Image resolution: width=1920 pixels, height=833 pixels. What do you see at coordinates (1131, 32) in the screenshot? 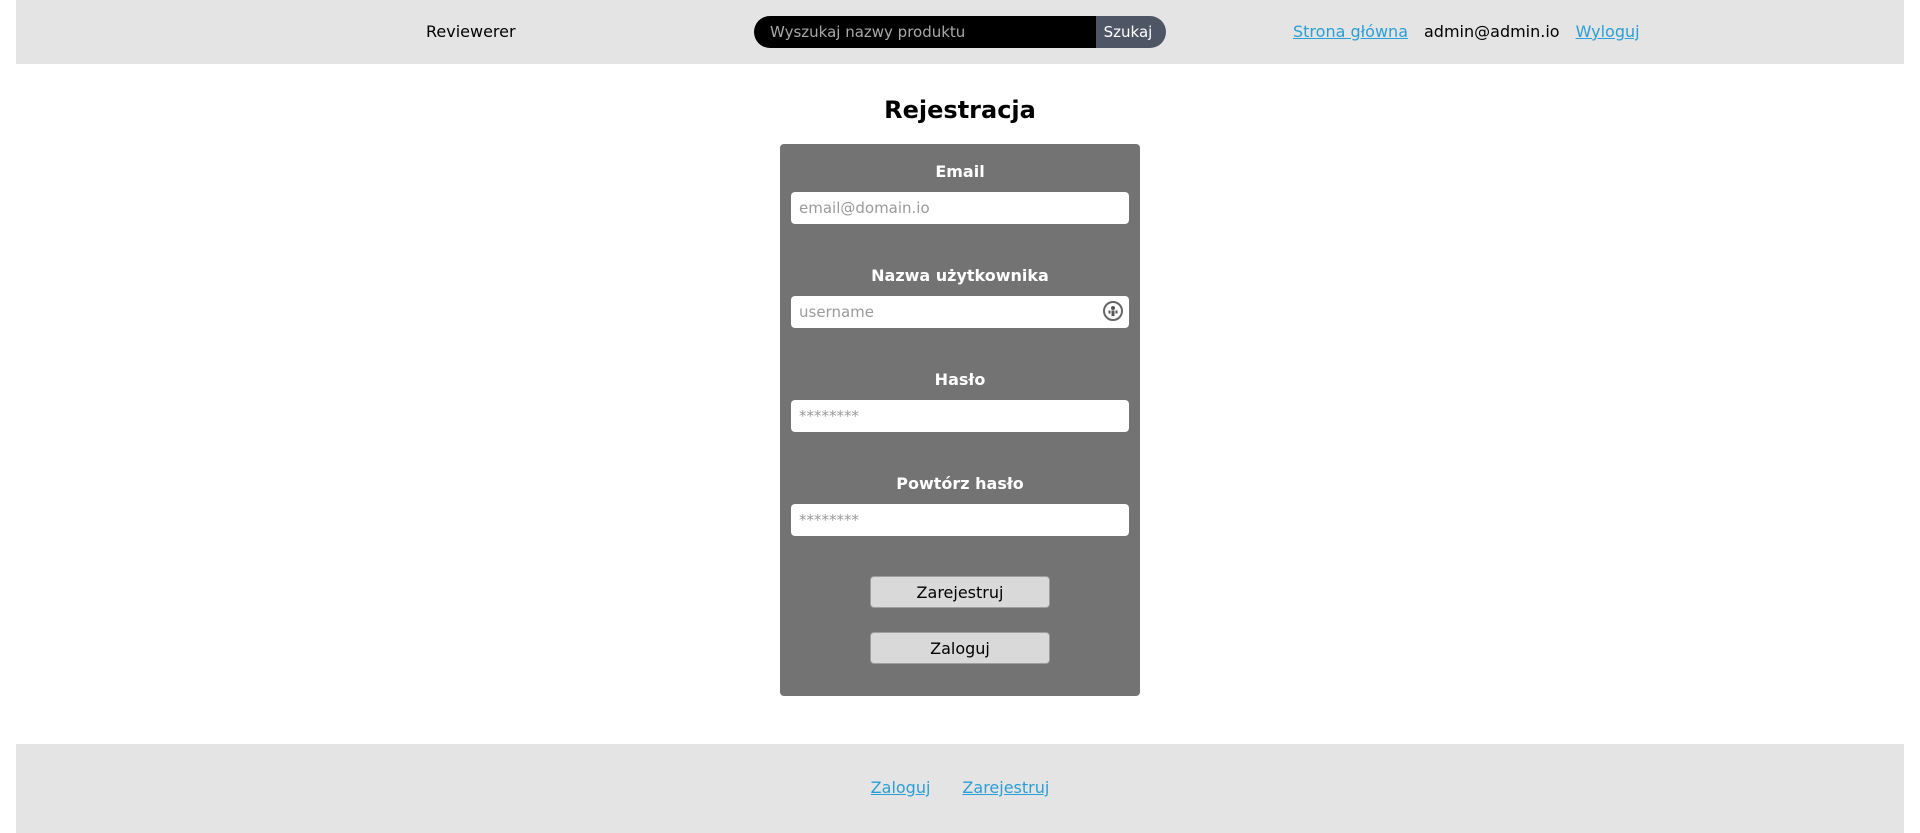
I see `search-button: Szukaj` at bounding box center [1131, 32].